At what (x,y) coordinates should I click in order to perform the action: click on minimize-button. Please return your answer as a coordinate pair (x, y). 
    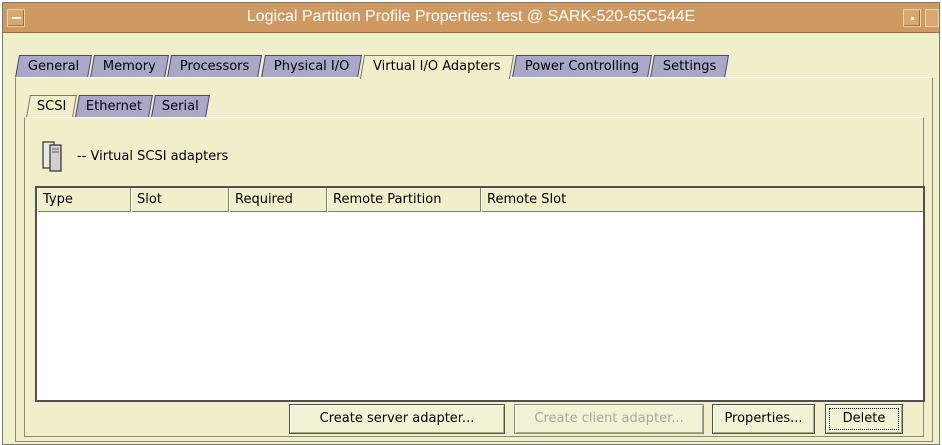
    Looking at the image, I should click on (912, 18).